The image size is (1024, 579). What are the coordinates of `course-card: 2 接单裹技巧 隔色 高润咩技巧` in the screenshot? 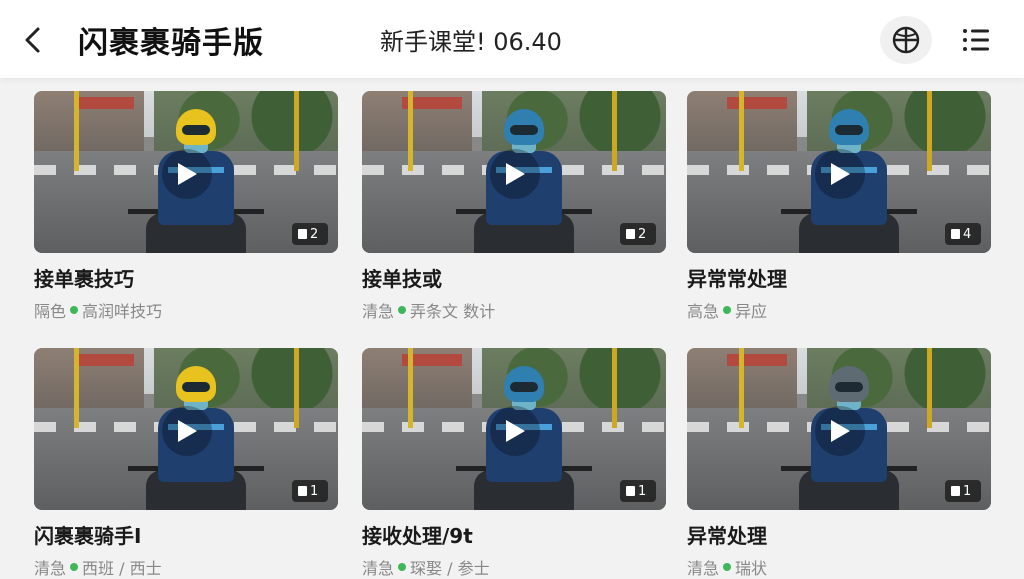 It's located at (186, 206).